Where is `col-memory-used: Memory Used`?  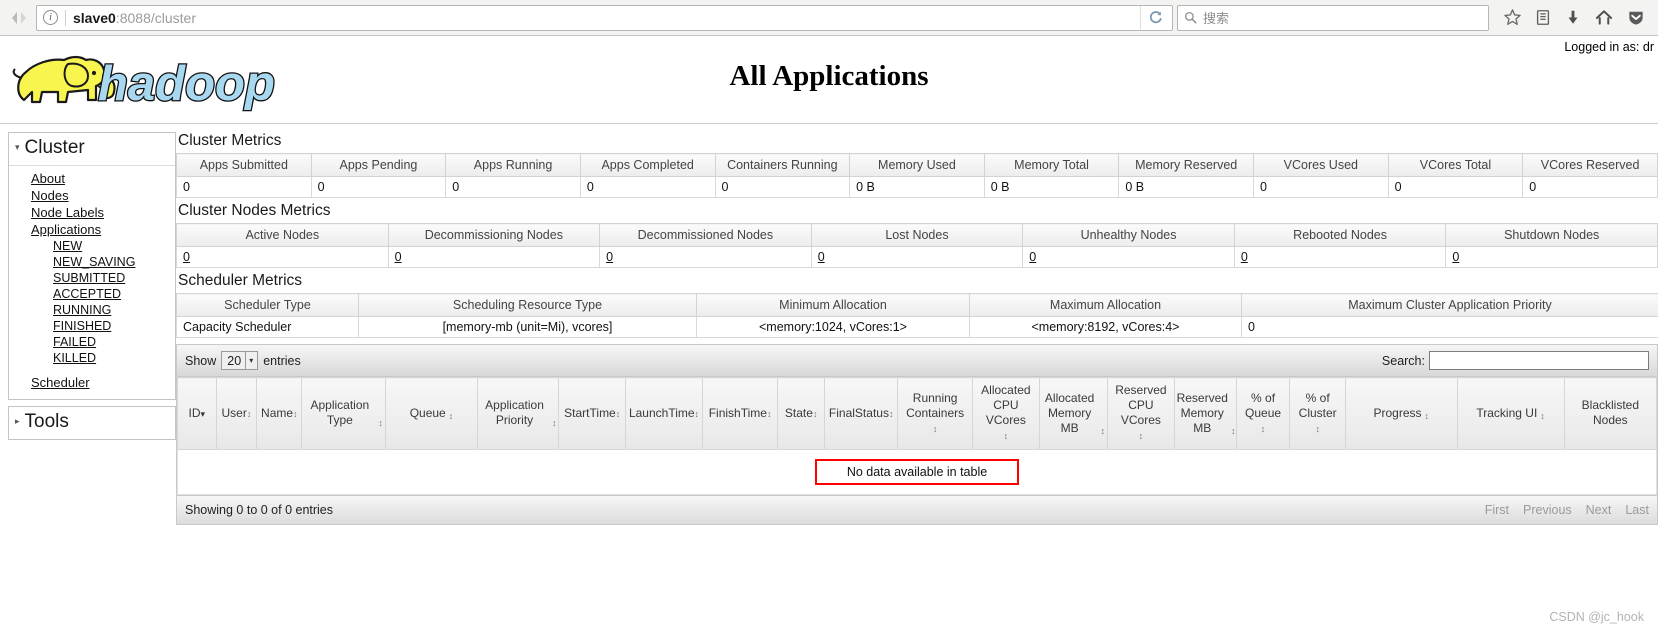
col-memory-used: Memory Used is located at coordinates (917, 165).